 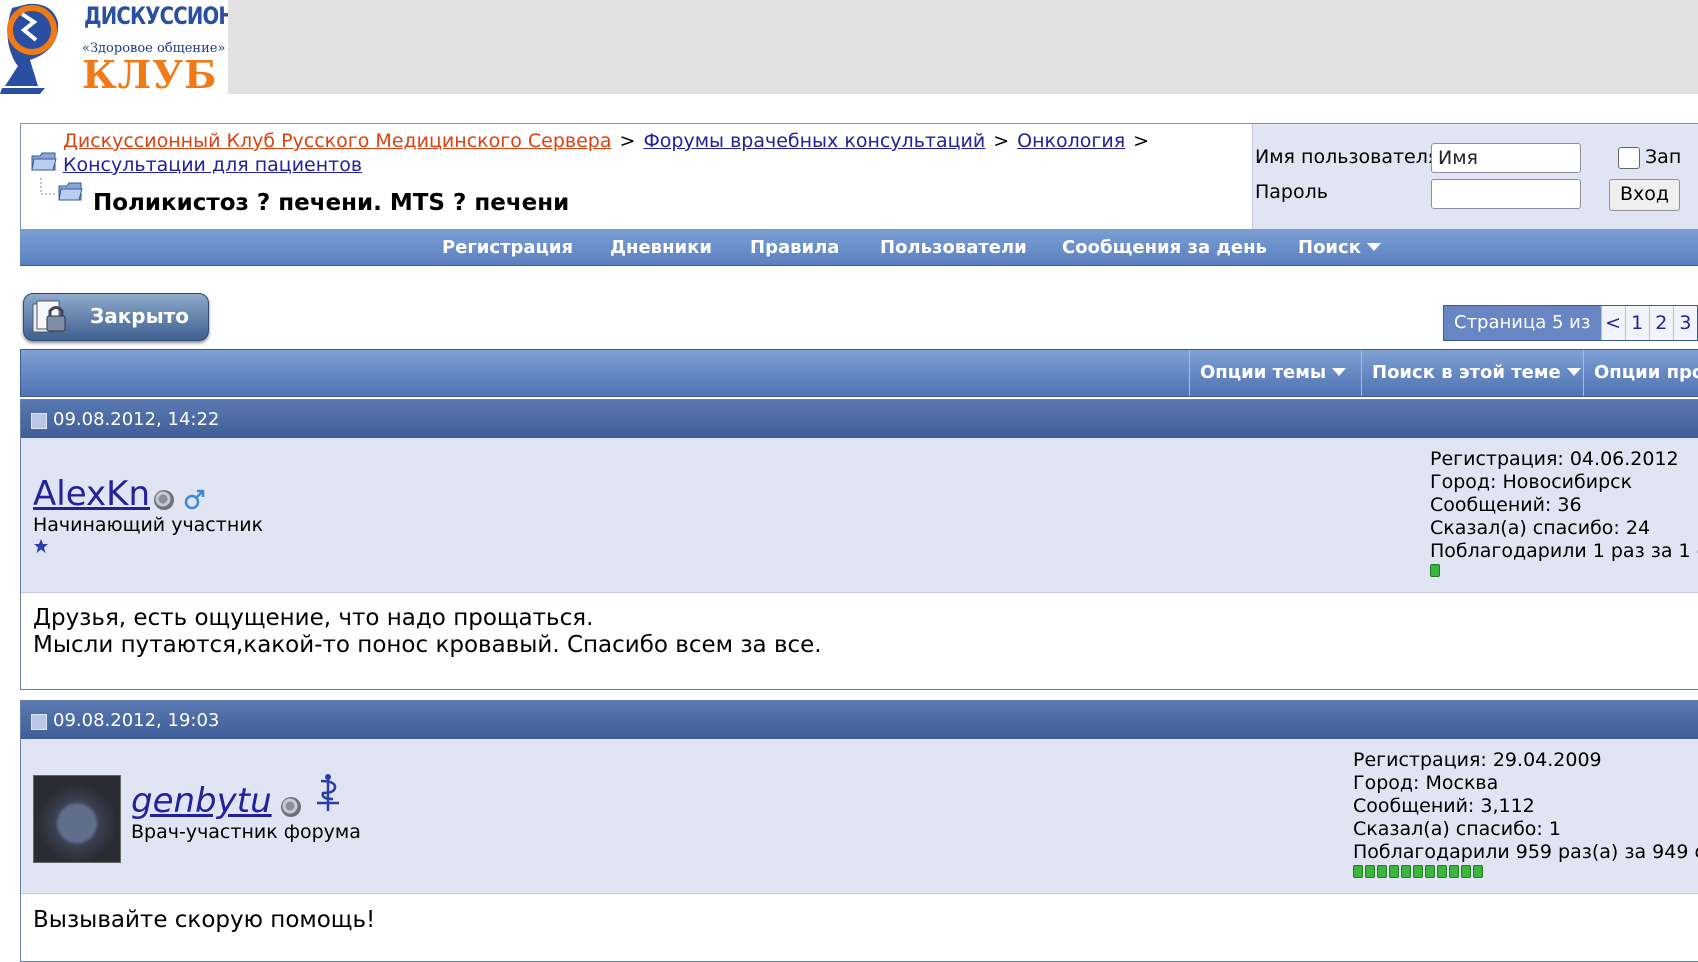 I want to click on post-text-line: Вызывайте скорую помощь!, so click(x=204, y=920).